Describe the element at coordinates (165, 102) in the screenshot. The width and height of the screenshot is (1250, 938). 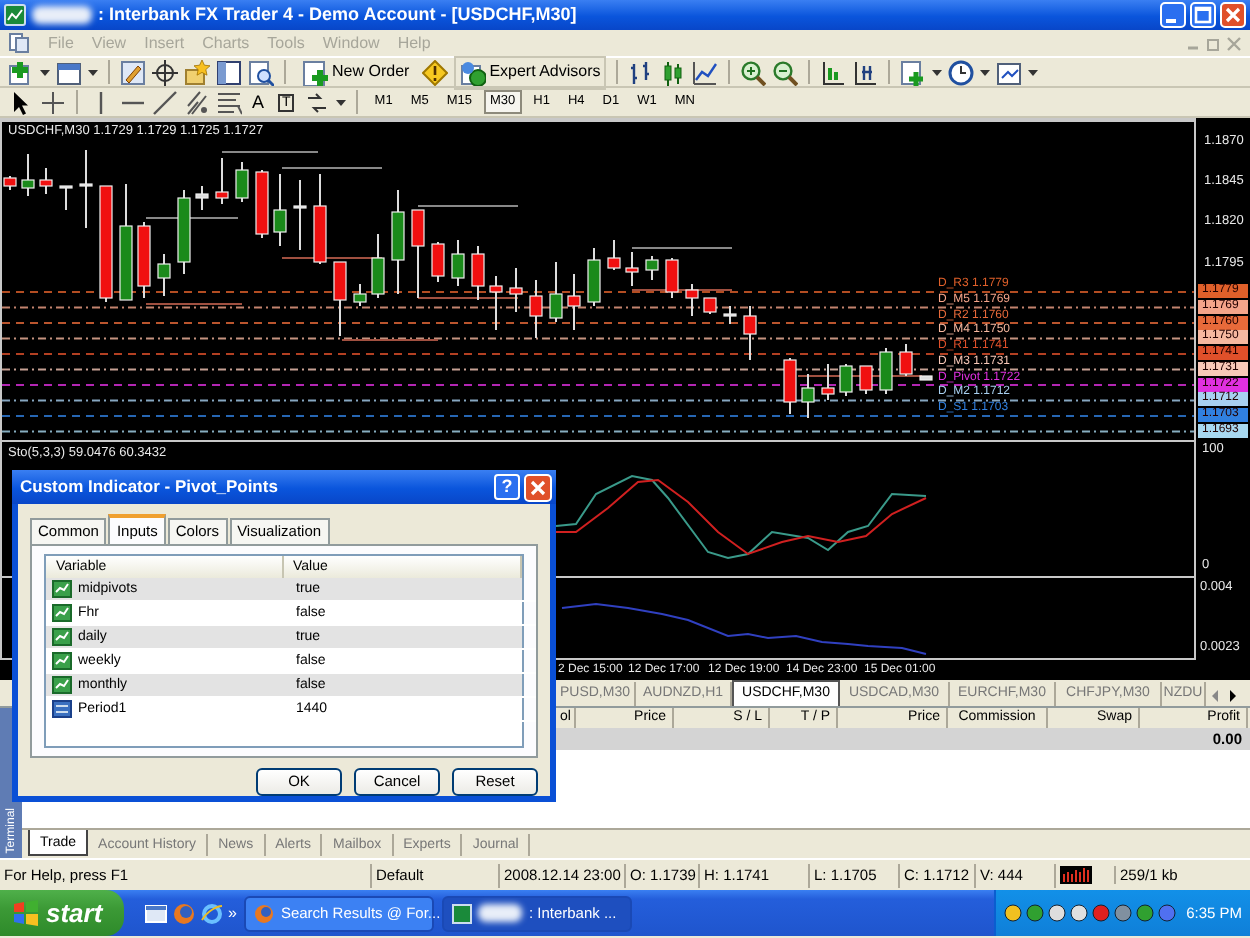
I see `trend-line-icon` at that location.